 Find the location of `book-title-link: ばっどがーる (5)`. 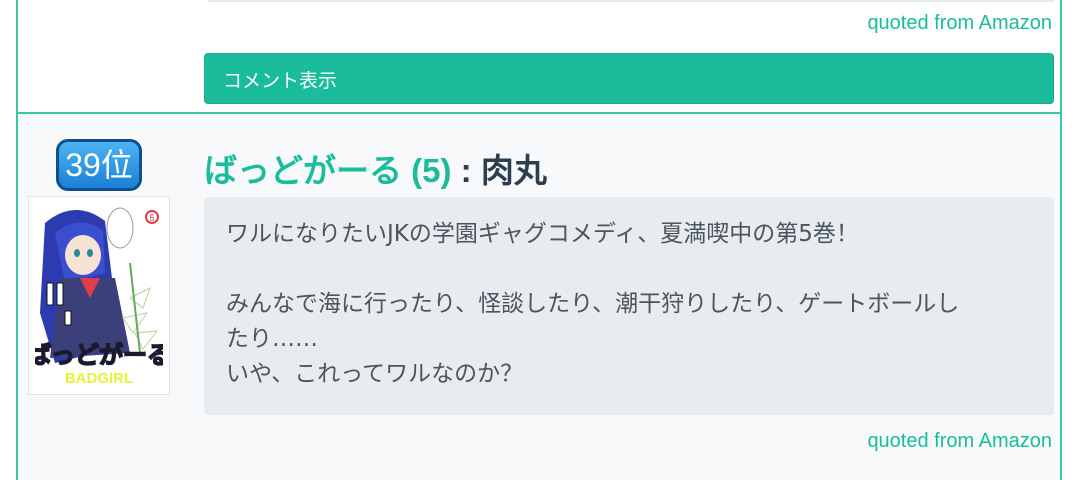

book-title-link: ばっどがーる (5) is located at coordinates (328, 170).